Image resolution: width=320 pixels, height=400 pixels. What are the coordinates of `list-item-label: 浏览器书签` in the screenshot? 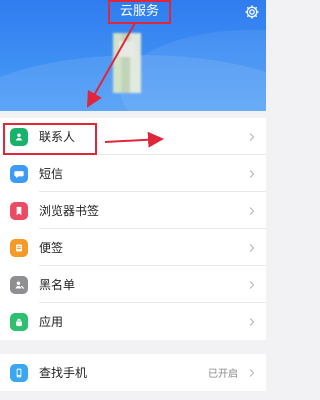 It's located at (69, 211).